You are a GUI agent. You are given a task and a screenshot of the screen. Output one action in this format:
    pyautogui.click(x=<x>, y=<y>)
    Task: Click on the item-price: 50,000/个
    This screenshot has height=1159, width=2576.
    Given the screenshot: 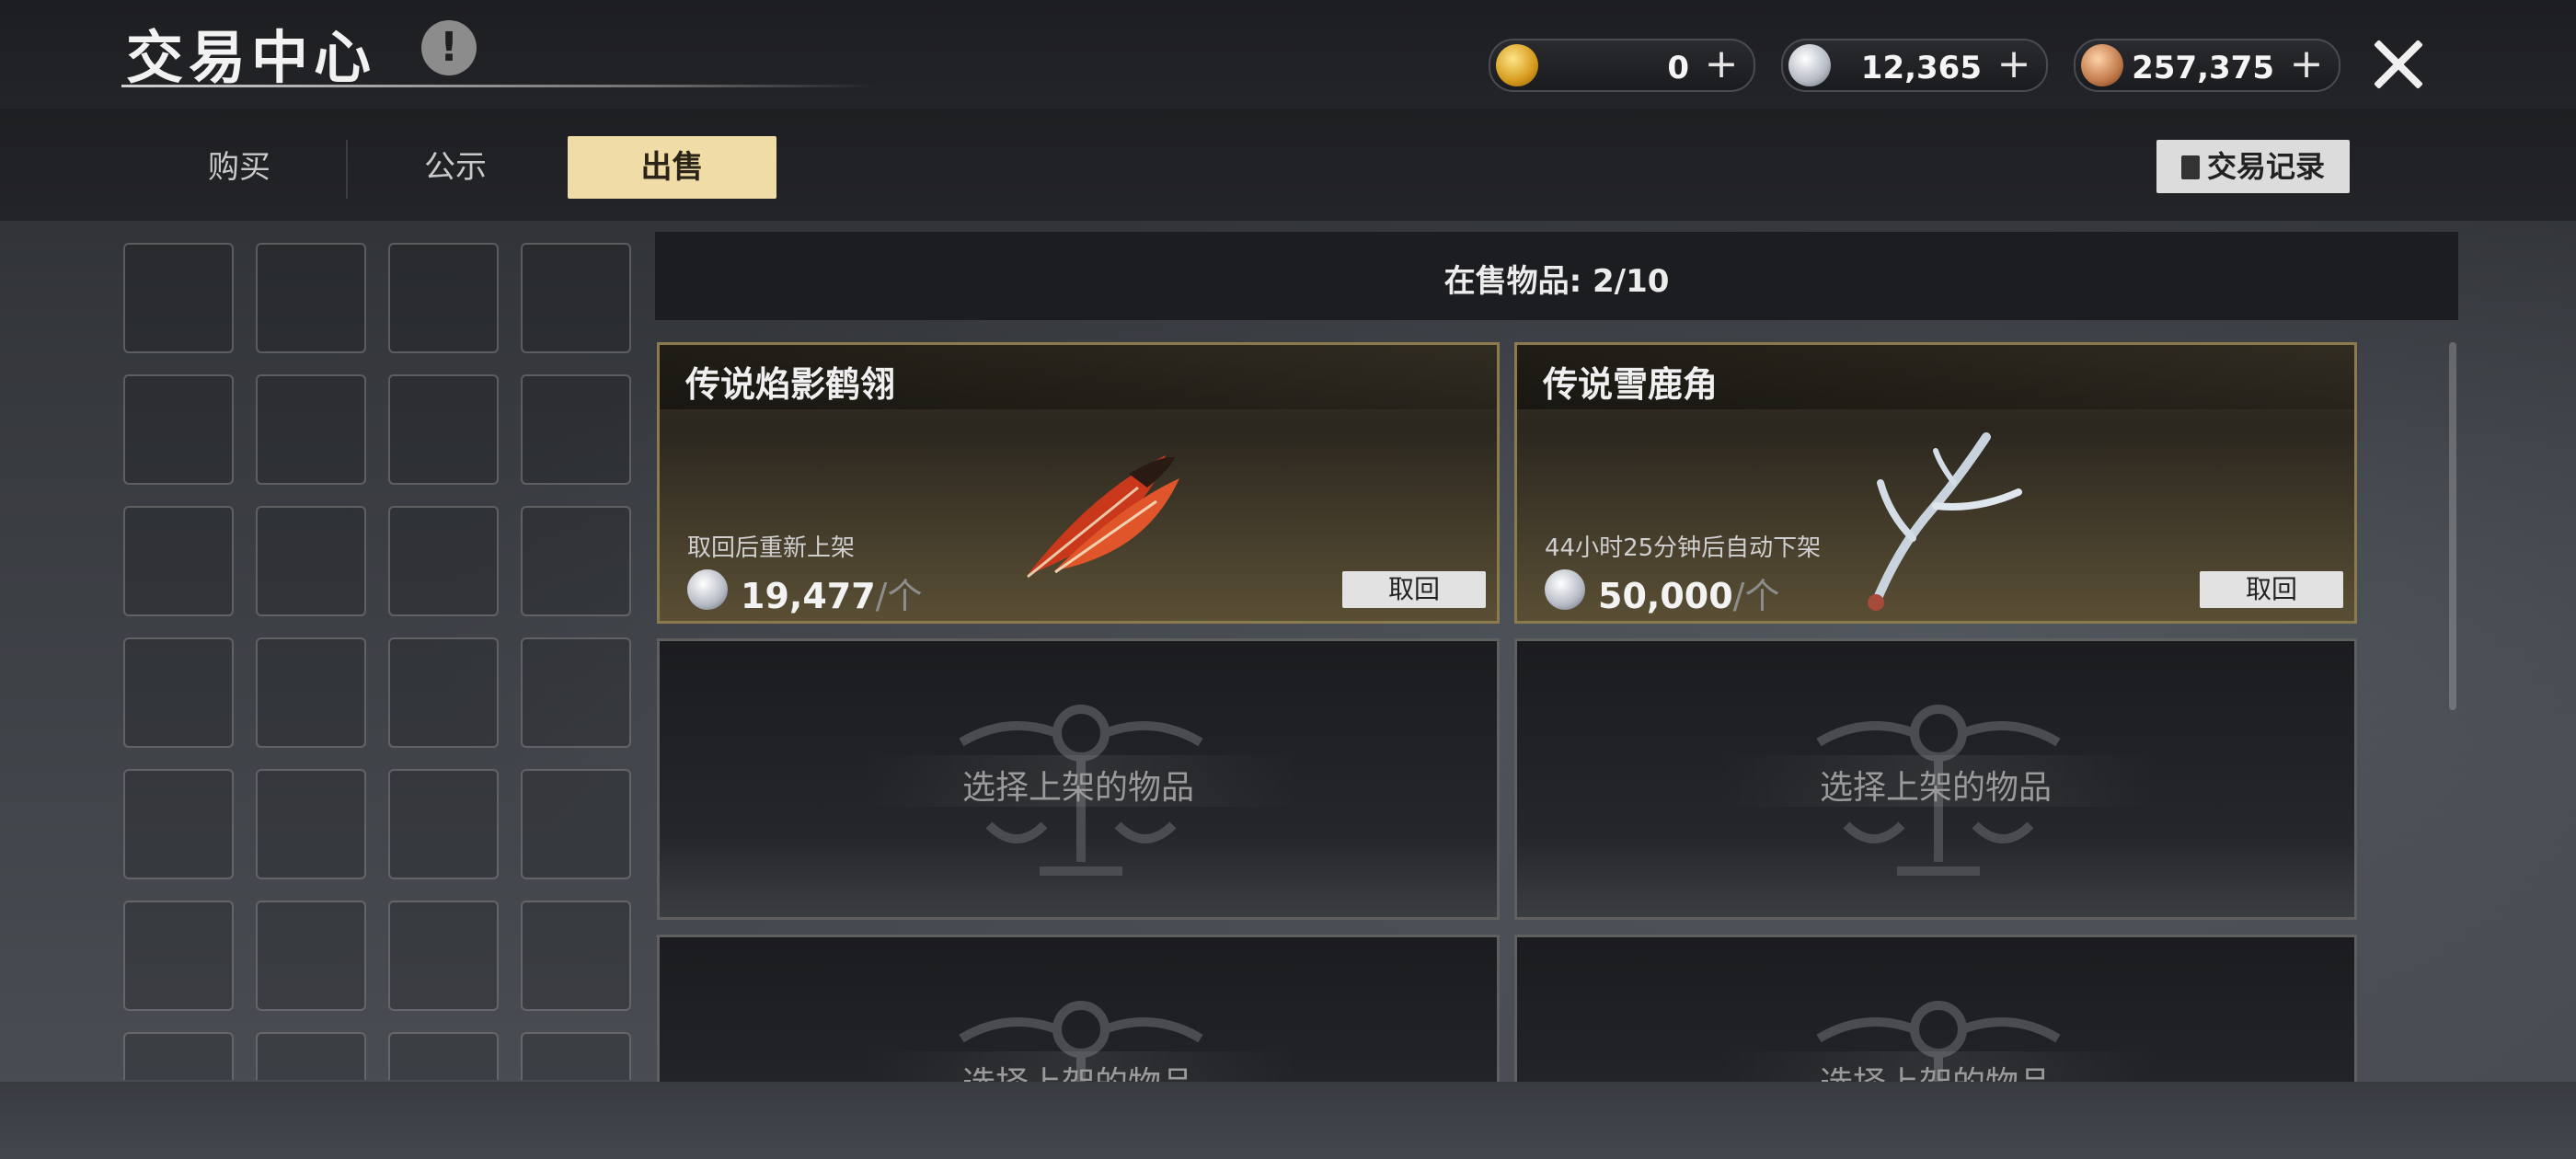 What is the action you would take?
    pyautogui.click(x=1688, y=593)
    